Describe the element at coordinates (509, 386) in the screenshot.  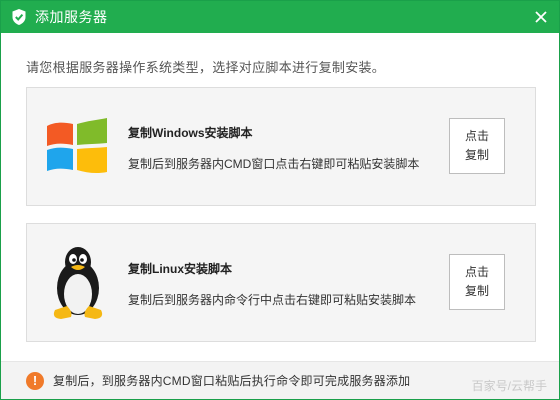
I see `watermark-text: 百家号/云帮手` at that location.